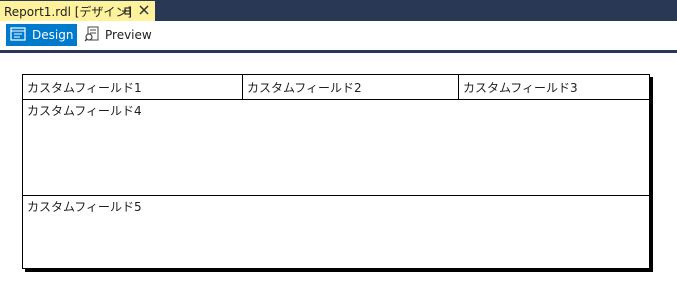  I want to click on design-tab: Design, so click(41, 35).